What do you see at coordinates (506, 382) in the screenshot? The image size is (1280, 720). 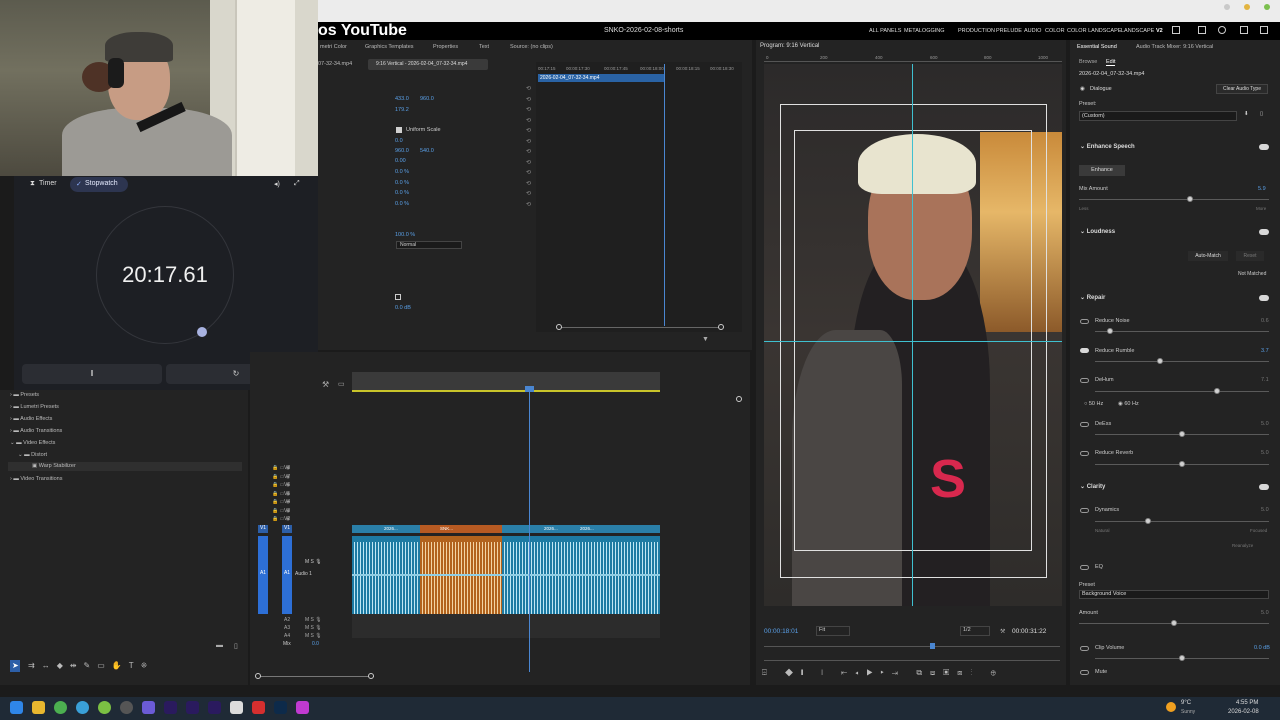 I see `timeline-ruler-work-area` at bounding box center [506, 382].